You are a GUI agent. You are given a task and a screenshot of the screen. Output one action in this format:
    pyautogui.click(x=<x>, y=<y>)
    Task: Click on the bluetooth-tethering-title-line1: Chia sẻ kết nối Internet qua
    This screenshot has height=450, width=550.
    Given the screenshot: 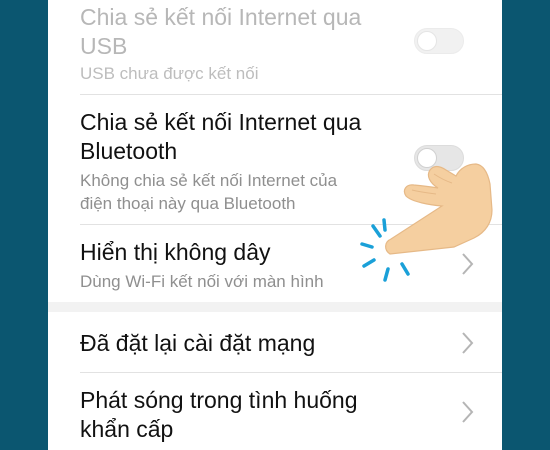 What is the action you would take?
    pyautogui.click(x=221, y=122)
    